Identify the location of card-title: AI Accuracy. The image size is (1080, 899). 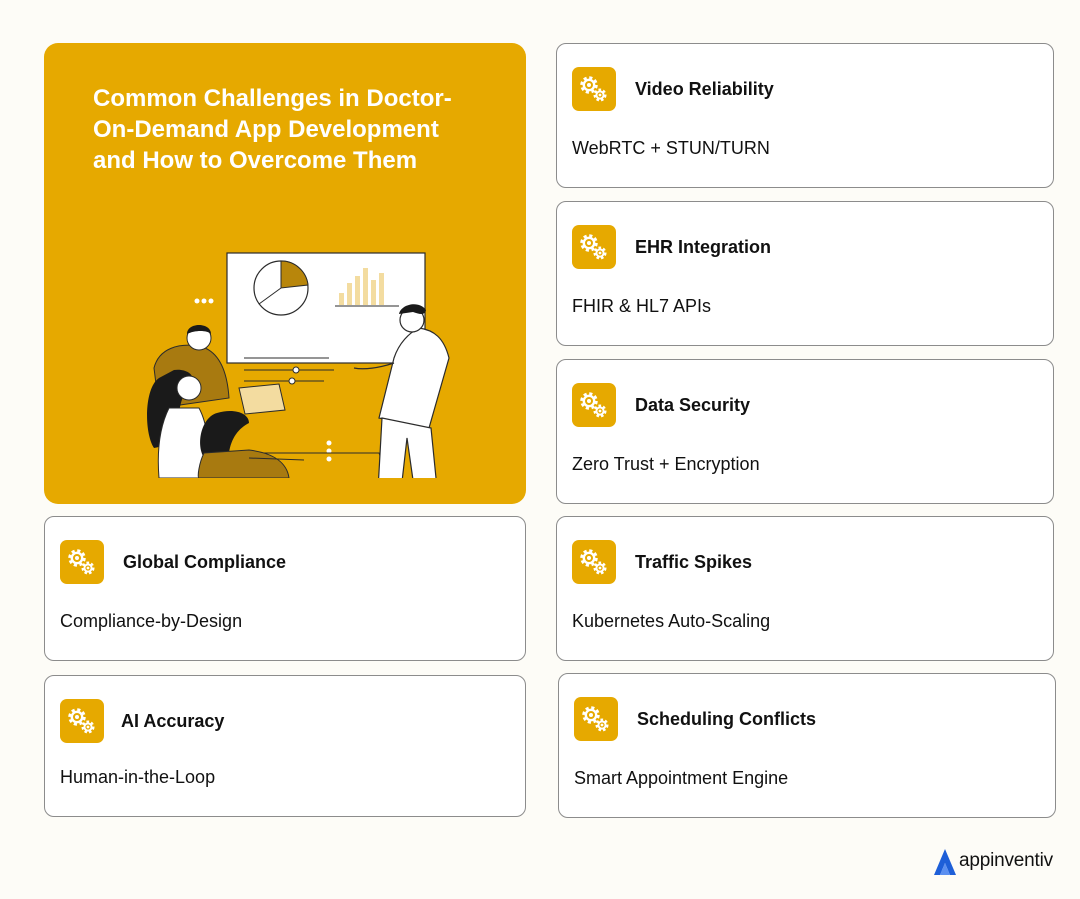
(173, 721).